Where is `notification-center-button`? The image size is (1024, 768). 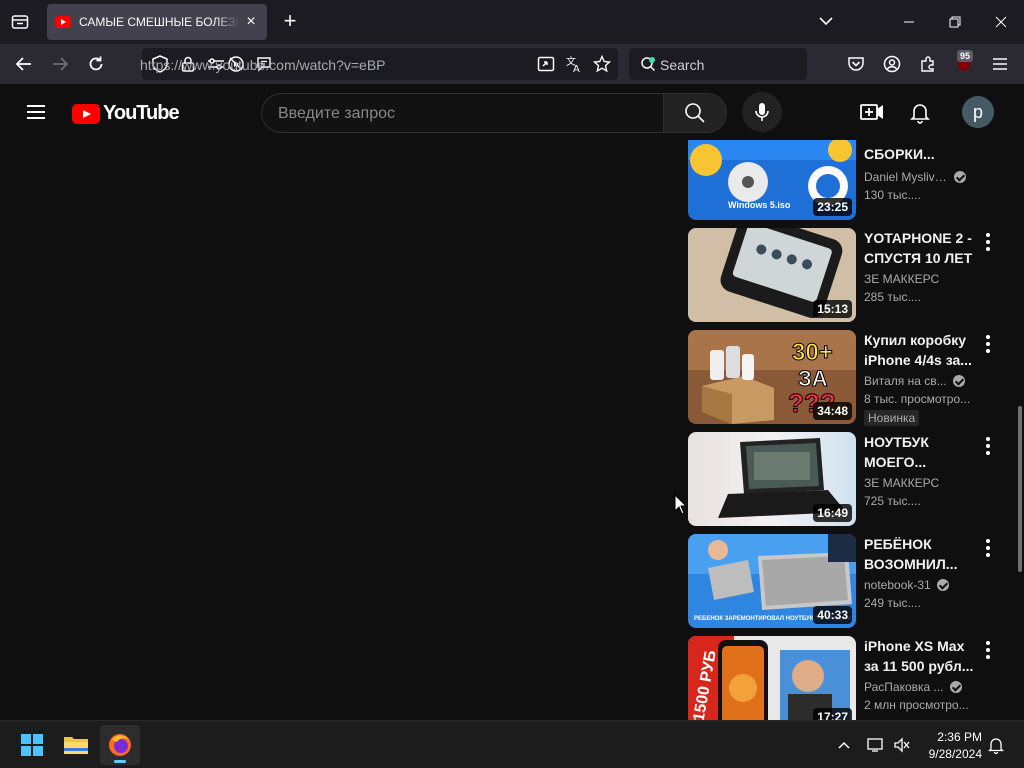 notification-center-button is located at coordinates (996, 745).